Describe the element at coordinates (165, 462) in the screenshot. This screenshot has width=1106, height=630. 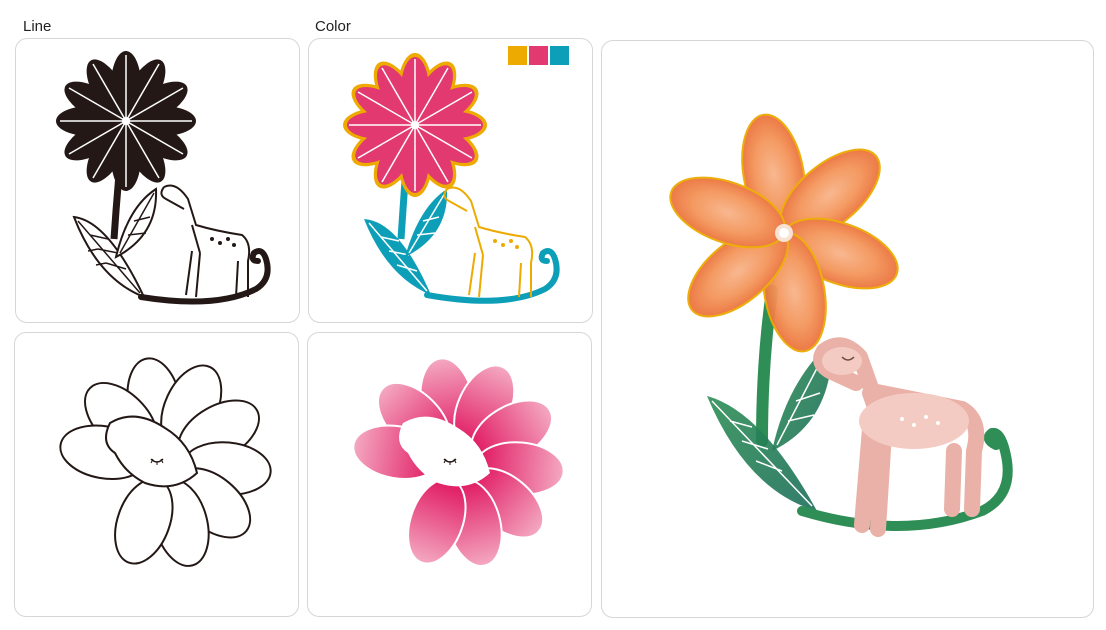
I see `outline-flower-deer-head-illustration` at that location.